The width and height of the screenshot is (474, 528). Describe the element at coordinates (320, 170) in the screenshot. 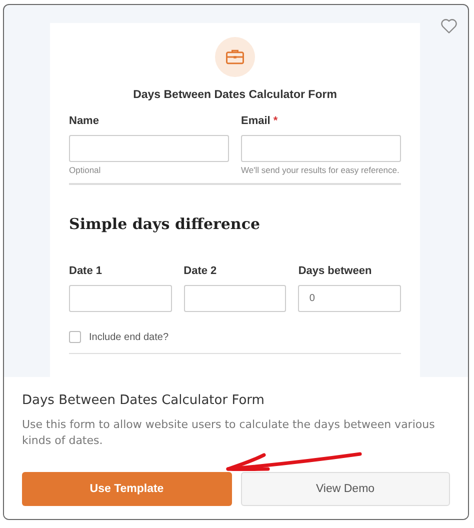

I see `field-hint: We'll send your results for easy reference.` at that location.